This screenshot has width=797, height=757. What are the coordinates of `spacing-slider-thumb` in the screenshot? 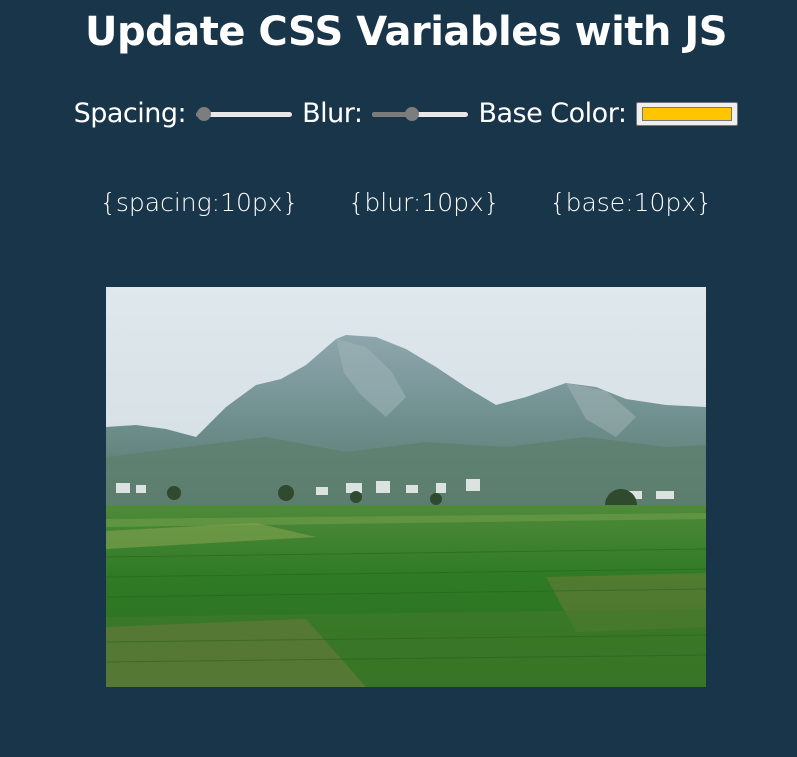 It's located at (203, 113).